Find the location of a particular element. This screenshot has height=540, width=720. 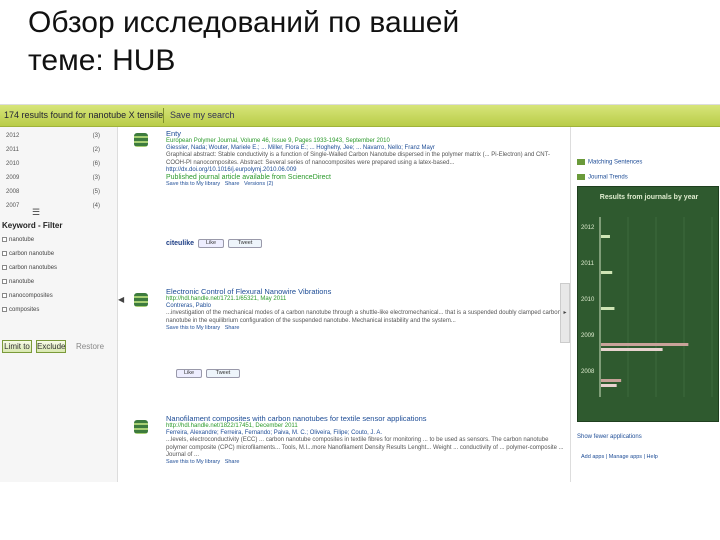

show-fewer-apps-link: Show fewer applications is located at coordinates (609, 437).